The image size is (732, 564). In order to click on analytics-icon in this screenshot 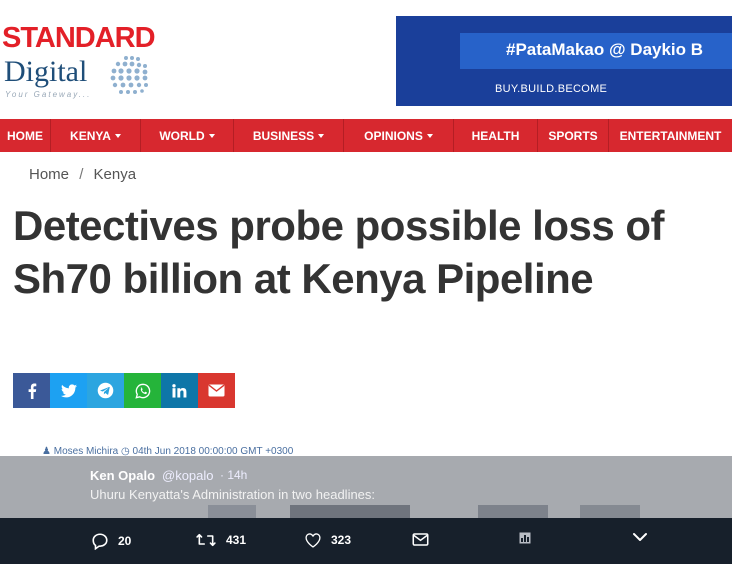, I will do `click(525, 538)`.